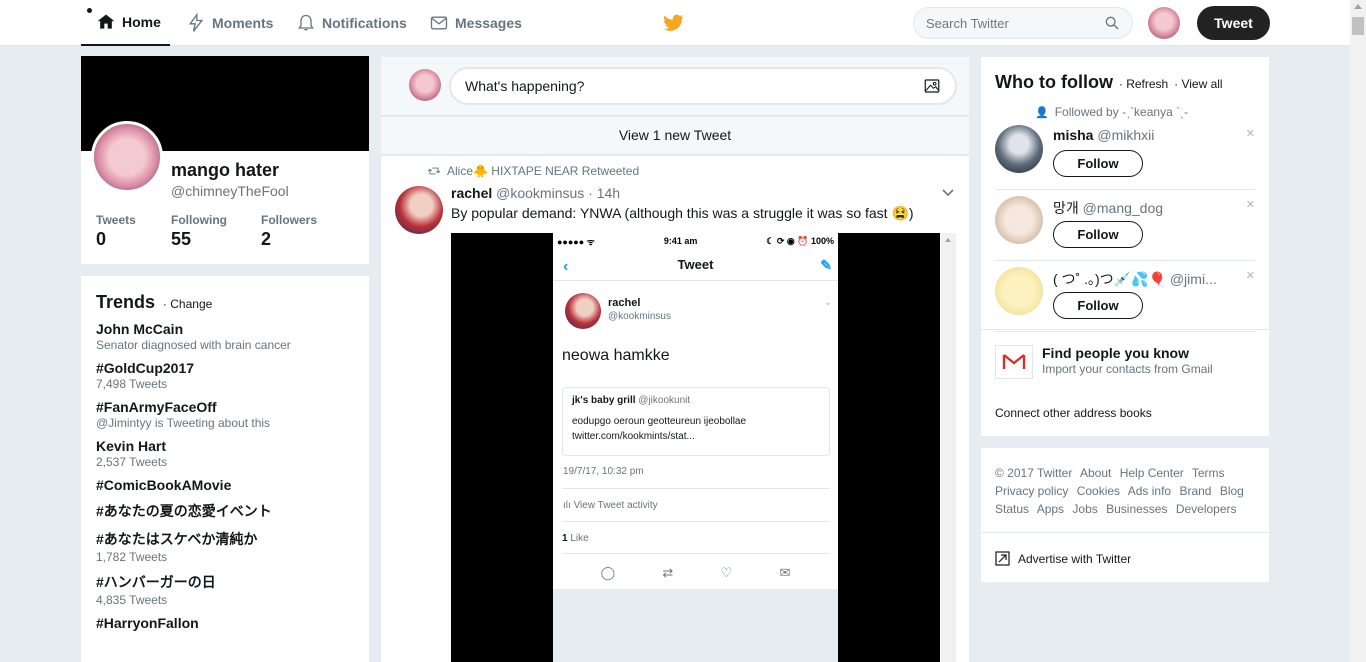 The image size is (1366, 662). I want to click on retweet-context: Alice🐥 HIXTAPE NEAR Retweeted, so click(533, 171).